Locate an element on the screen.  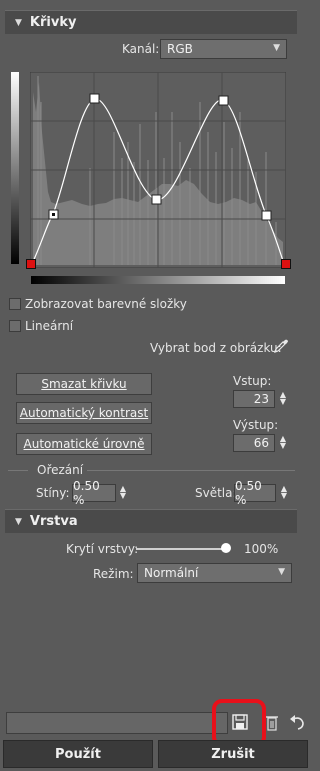
clipping-divider-left is located at coordinates (18, 470).